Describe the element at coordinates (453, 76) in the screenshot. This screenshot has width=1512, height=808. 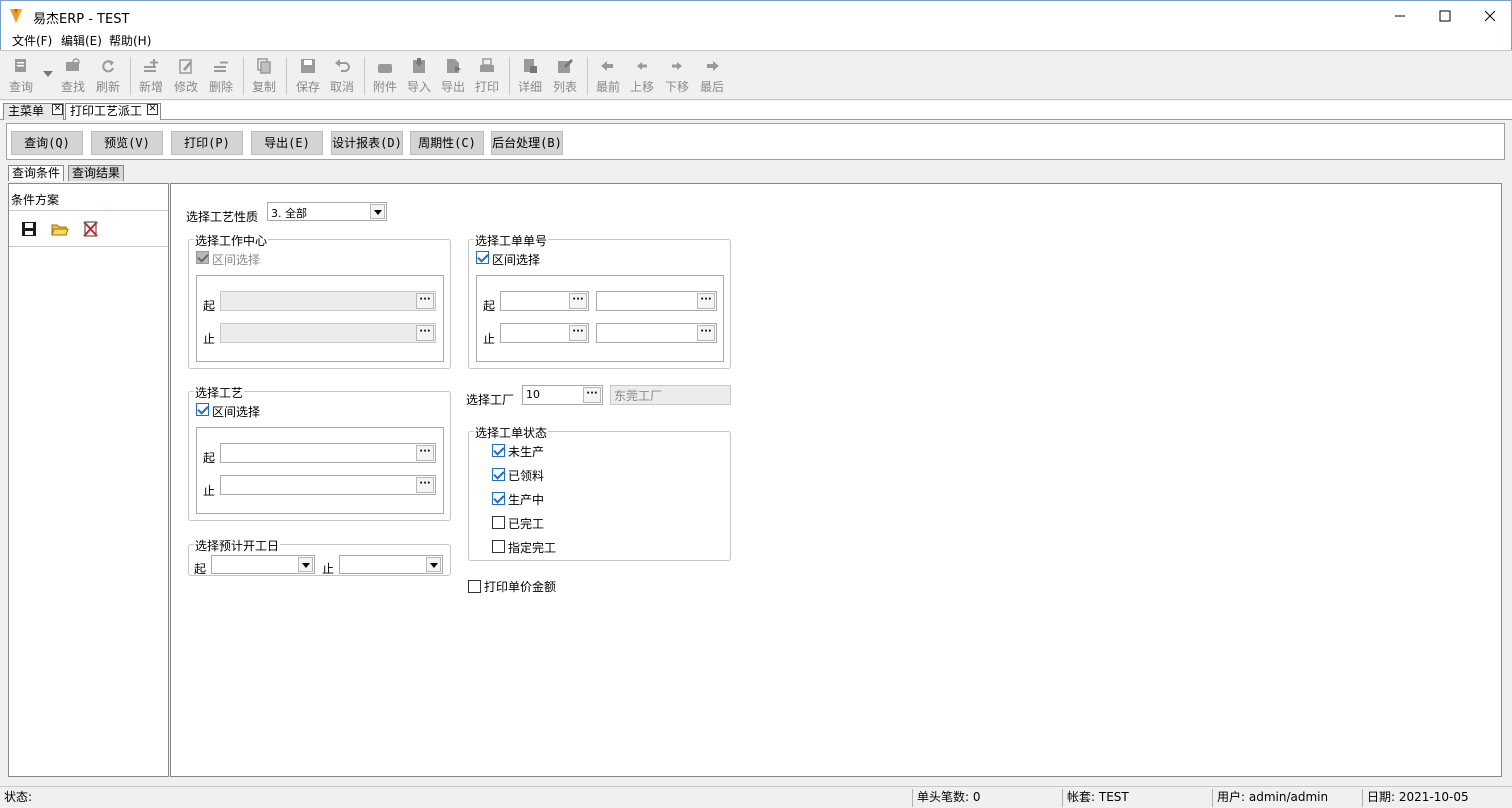
I see `toolbar-export-button: 导出` at that location.